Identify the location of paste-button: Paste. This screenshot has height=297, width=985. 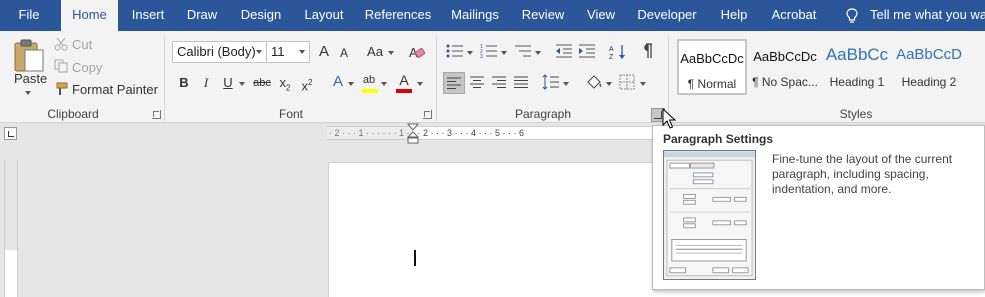
(30, 78).